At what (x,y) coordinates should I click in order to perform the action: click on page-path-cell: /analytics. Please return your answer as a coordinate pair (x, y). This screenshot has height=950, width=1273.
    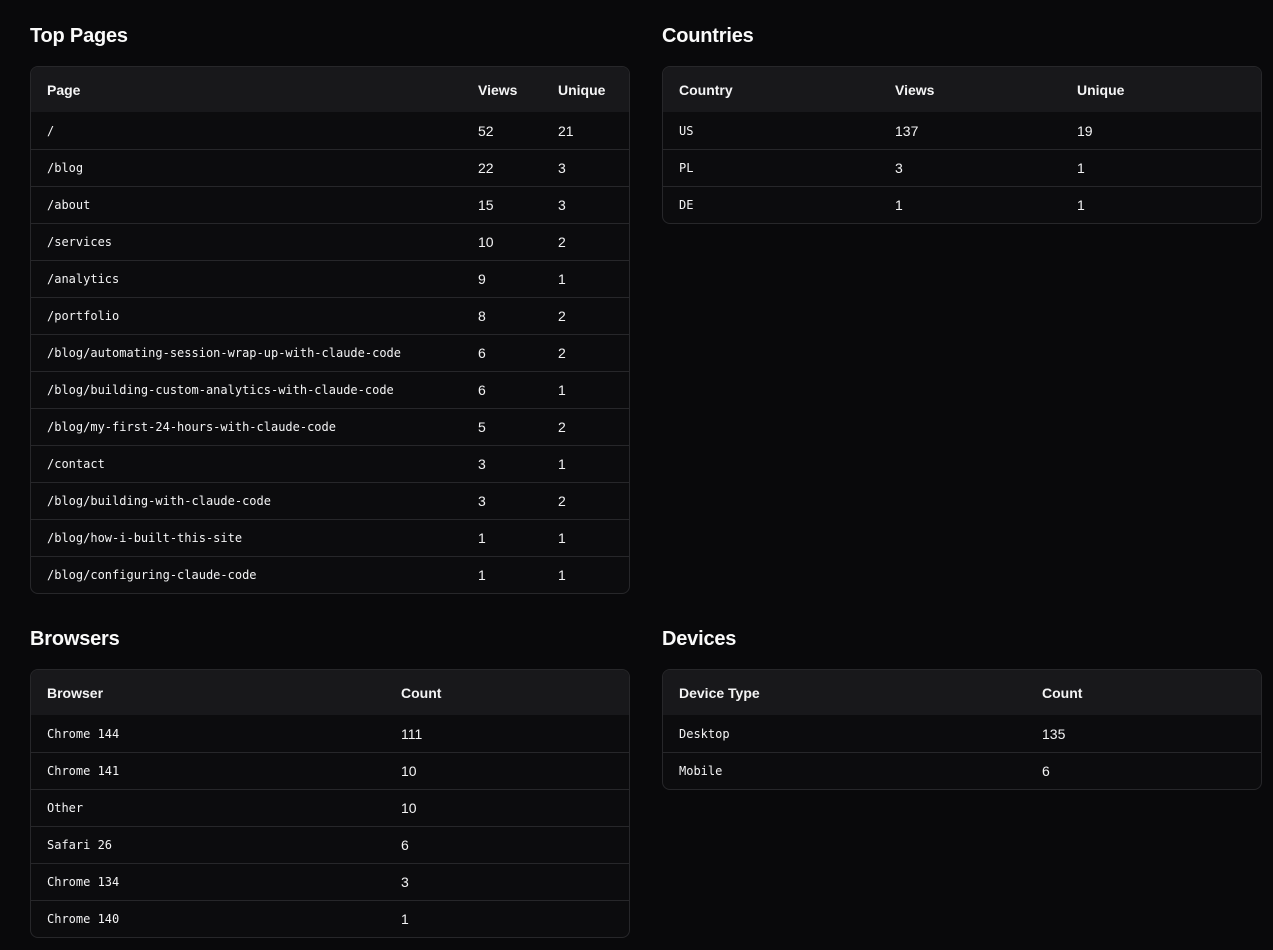
    Looking at the image, I should click on (83, 279).